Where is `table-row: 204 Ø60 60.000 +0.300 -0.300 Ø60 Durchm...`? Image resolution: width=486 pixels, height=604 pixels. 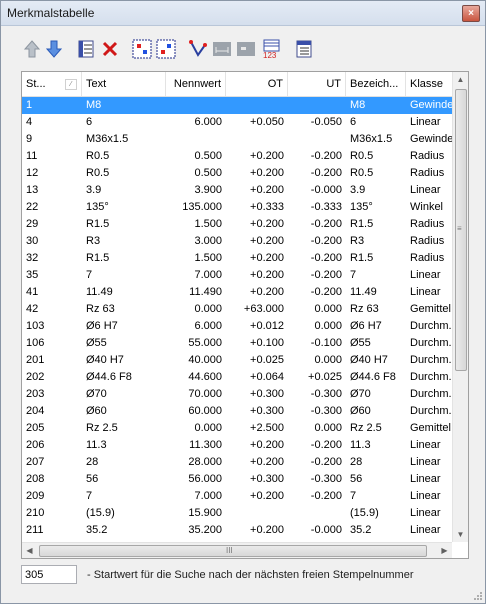
table-row: 204 Ø60 60.000 +0.300 -0.300 Ø60 Durchm... is located at coordinates (237, 411).